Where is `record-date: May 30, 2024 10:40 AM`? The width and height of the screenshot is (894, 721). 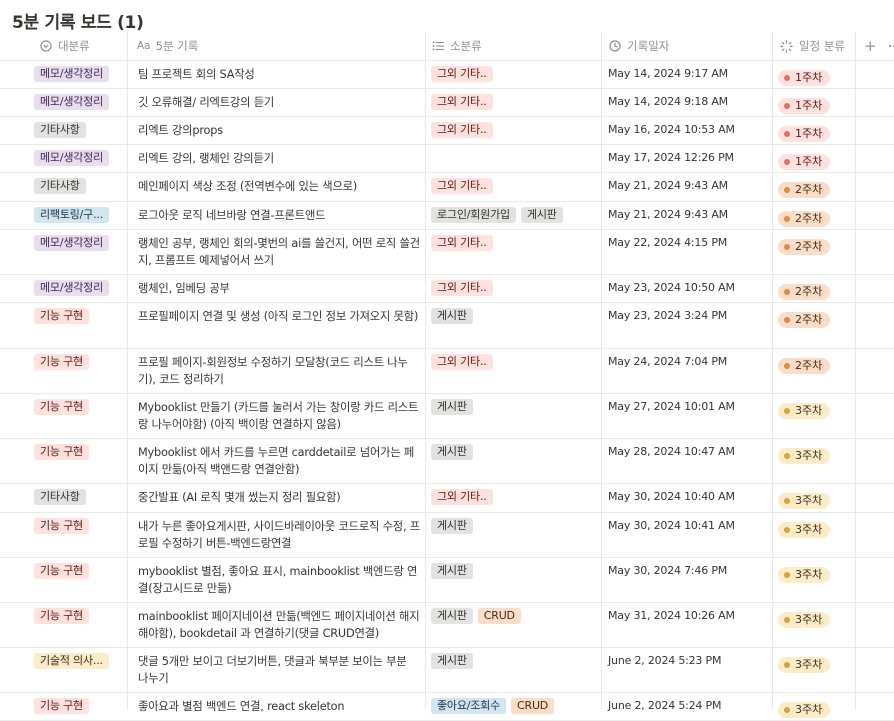
record-date: May 30, 2024 10:40 AM is located at coordinates (691, 493).